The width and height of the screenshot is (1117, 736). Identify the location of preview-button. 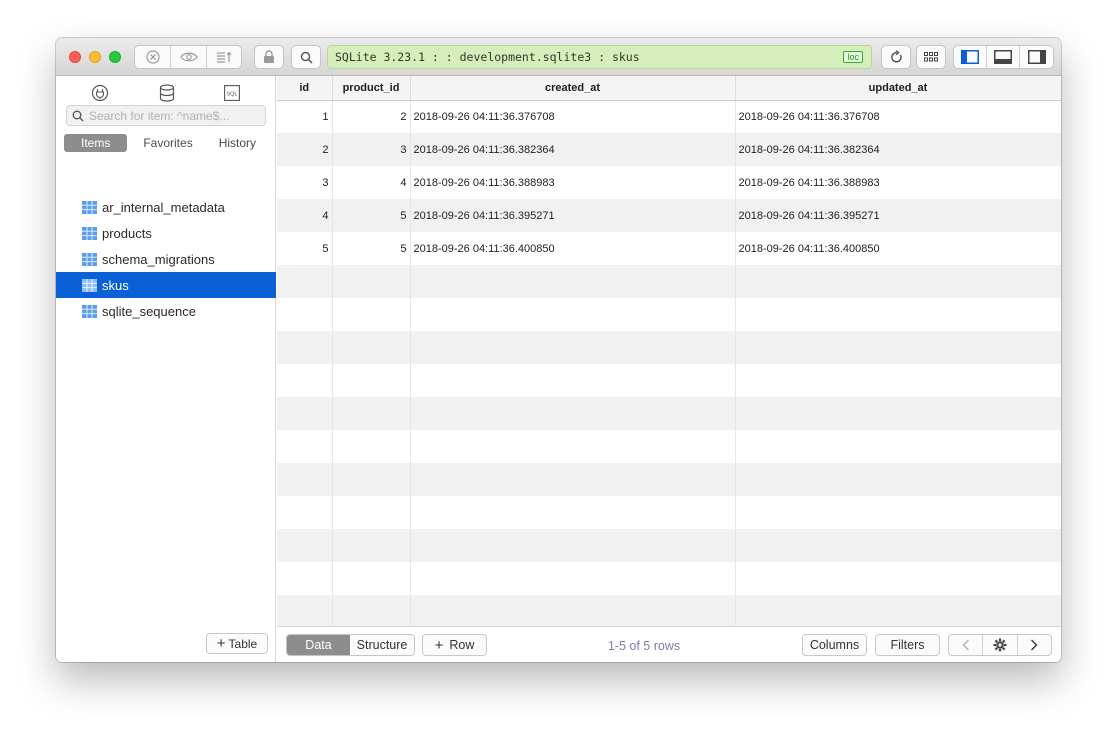
(189, 57).